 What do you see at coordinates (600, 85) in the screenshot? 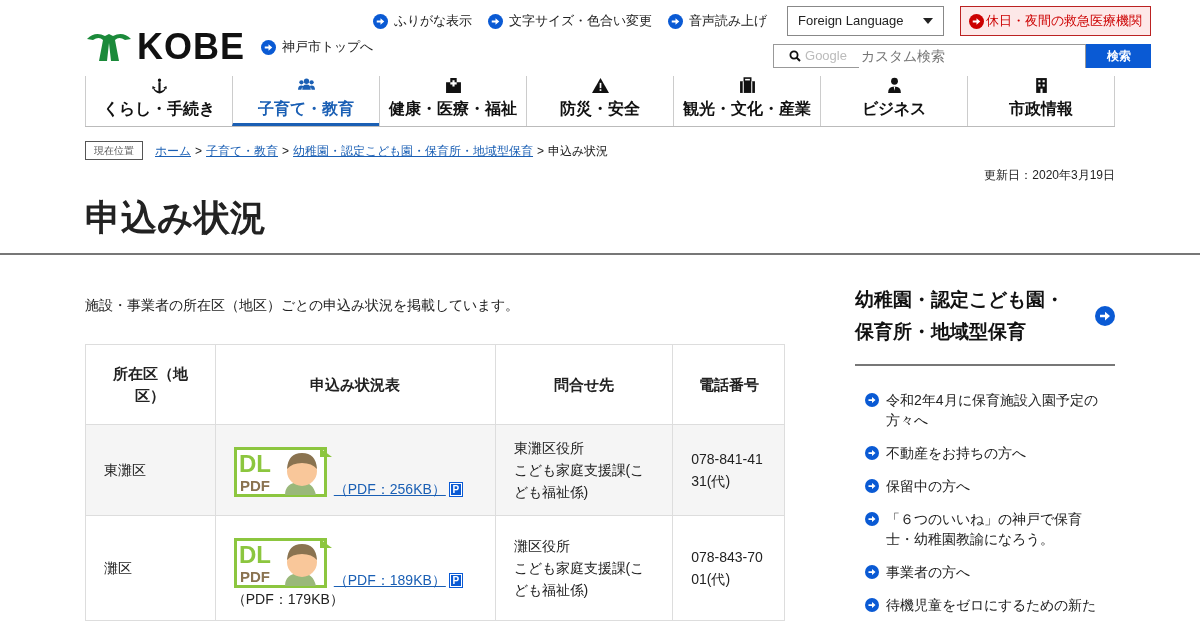
I see `warning-icon` at bounding box center [600, 85].